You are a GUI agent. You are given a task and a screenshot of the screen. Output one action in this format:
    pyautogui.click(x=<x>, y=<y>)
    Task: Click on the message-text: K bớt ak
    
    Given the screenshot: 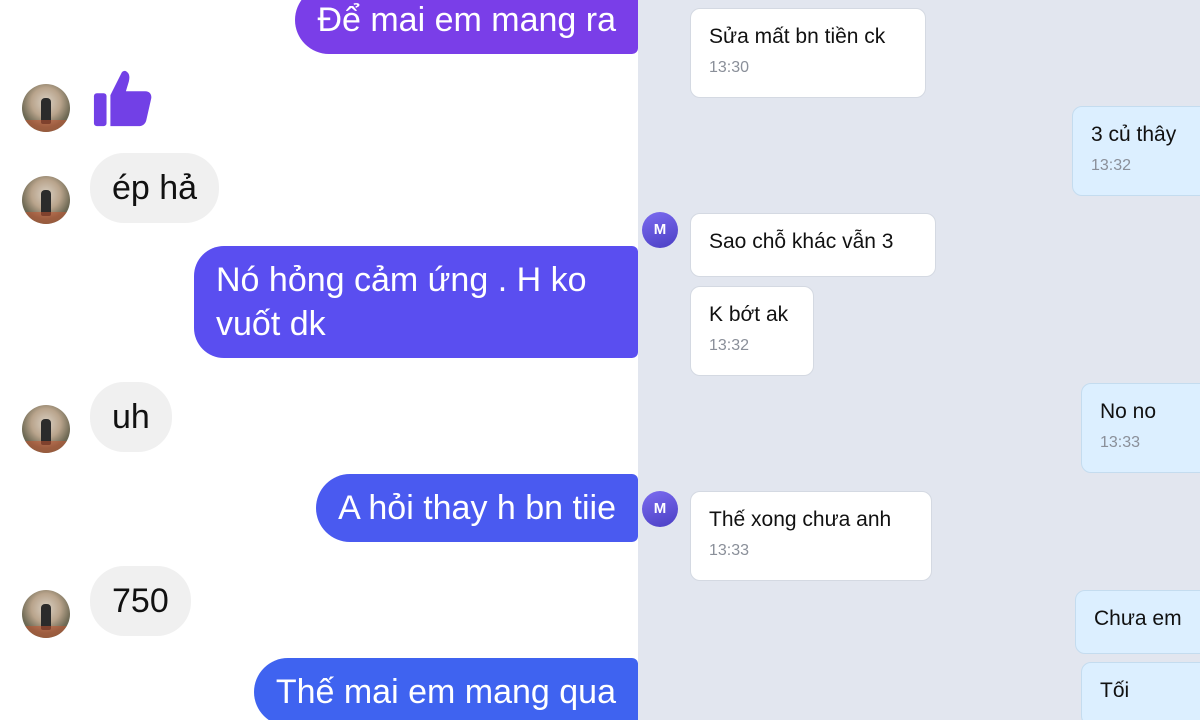 What is the action you would take?
    pyautogui.click(x=749, y=314)
    